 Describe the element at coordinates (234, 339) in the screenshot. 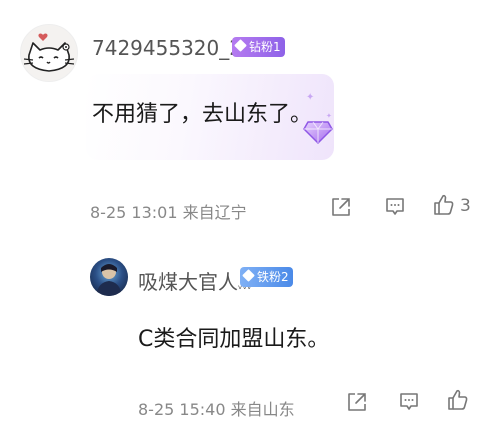

I see `reply-text: C类合同加盟山东。` at that location.